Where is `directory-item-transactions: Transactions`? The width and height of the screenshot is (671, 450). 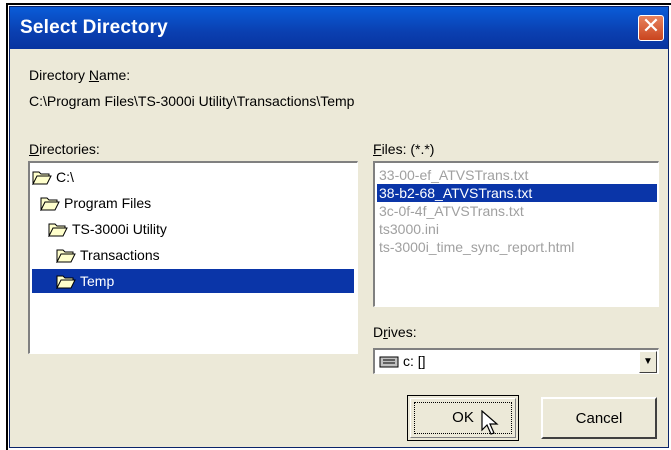 directory-item-transactions: Transactions is located at coordinates (108, 255).